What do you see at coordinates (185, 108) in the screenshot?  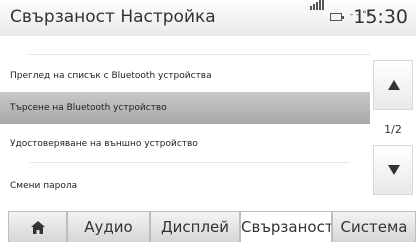 I see `list-item-bluetooth-search: Търсене на Bluetooth устройство` at bounding box center [185, 108].